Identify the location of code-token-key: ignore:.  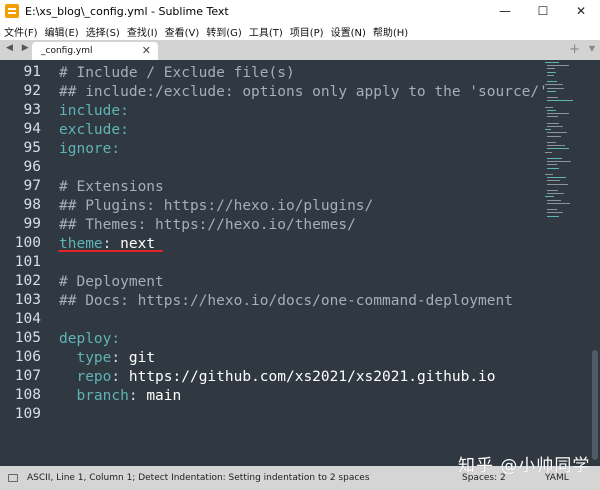
(90, 149).